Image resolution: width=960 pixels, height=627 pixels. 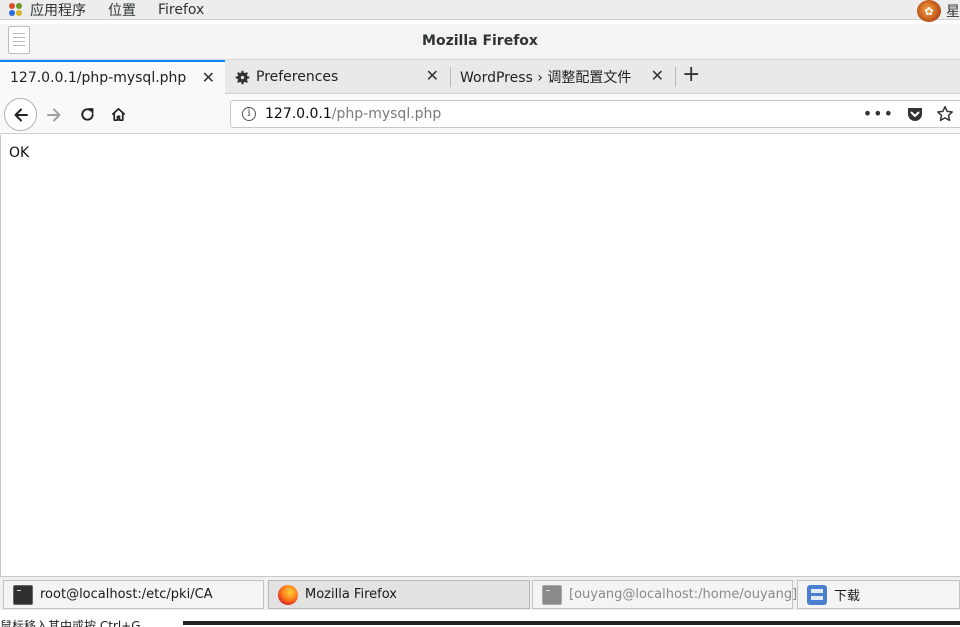 I want to click on home-icon, so click(x=118, y=114).